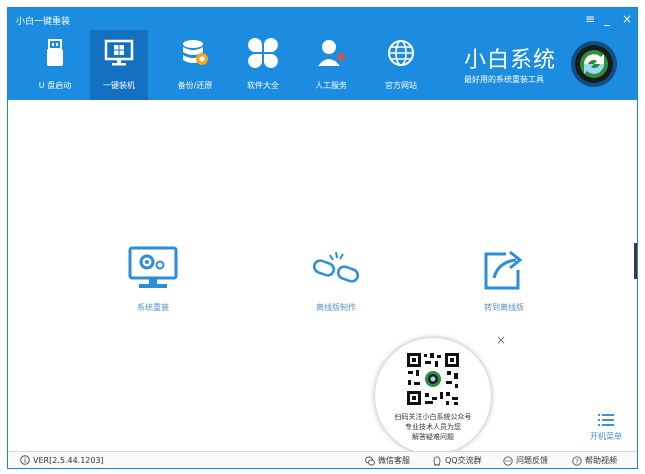 The height and width of the screenshot is (474, 645). I want to click on feedback-link: 问题反馈, so click(525, 460).